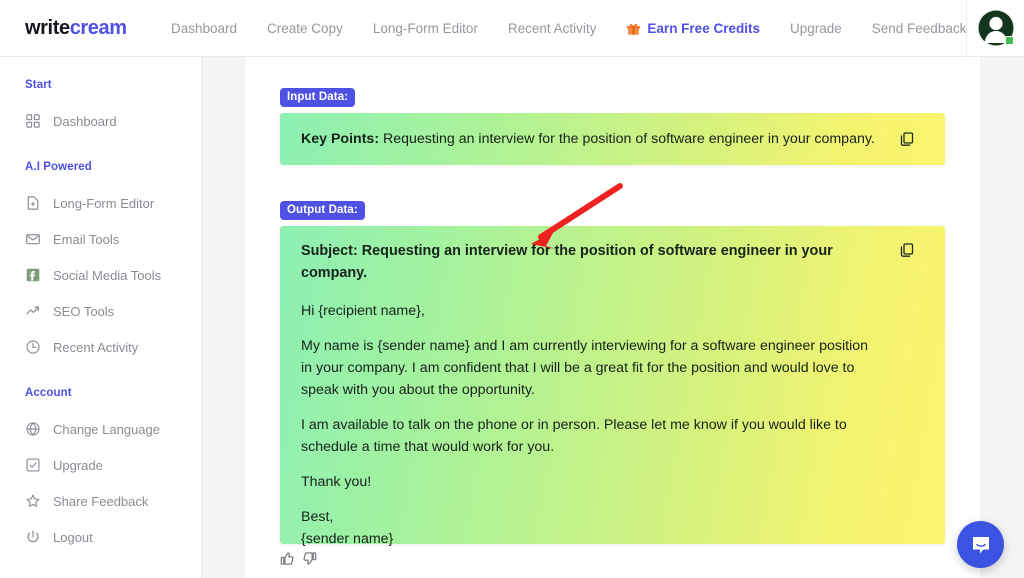 This screenshot has height=578, width=1024. I want to click on sidebar-item-upgrade-label: Upgrade, so click(78, 465).